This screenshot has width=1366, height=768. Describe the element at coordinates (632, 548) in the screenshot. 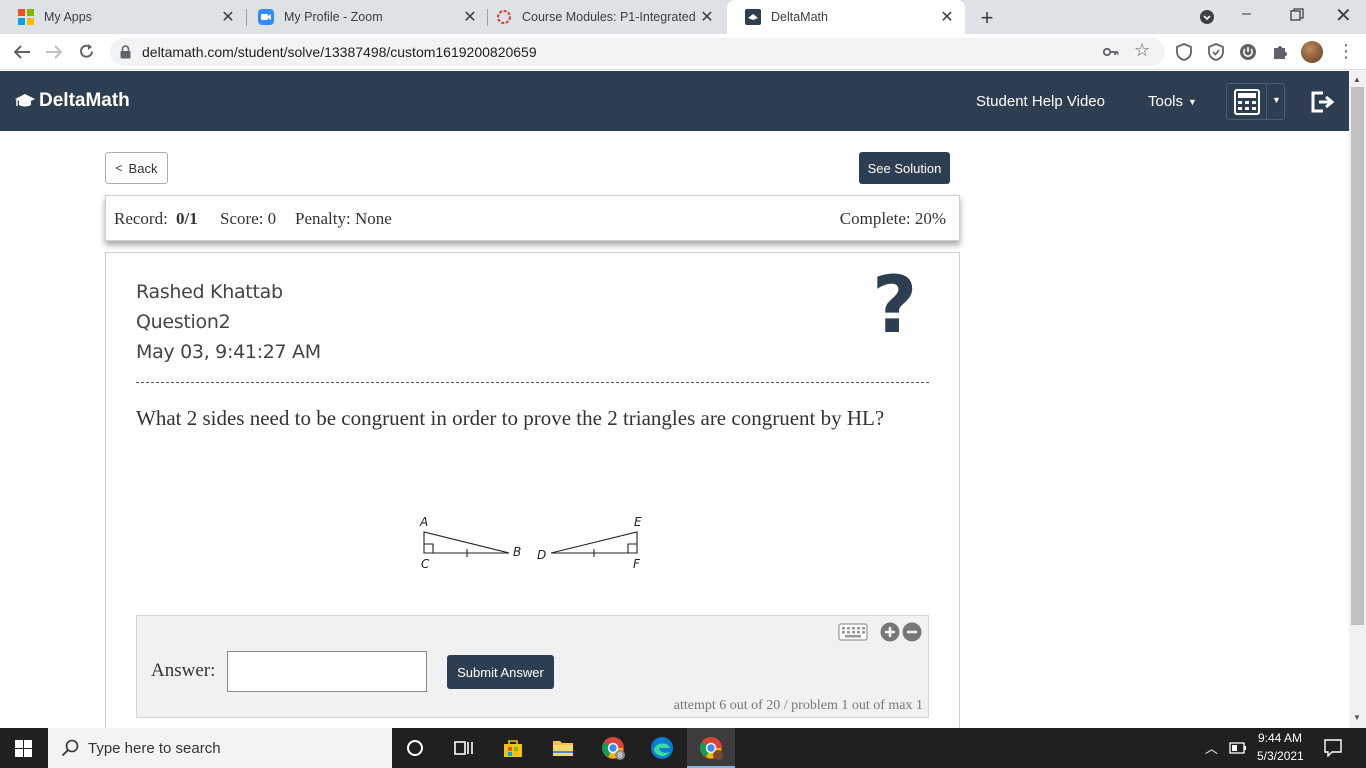

I see `right-angle-mark-f` at that location.